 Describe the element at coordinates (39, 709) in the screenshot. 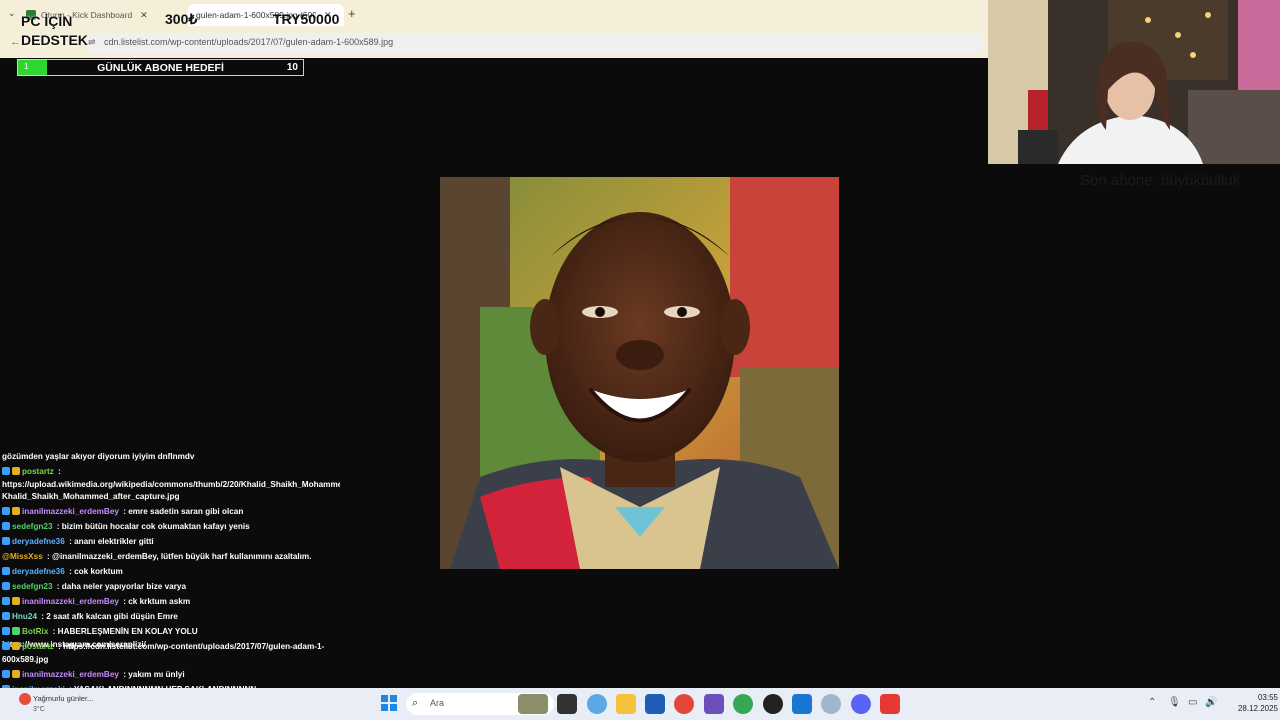

I see `weather-temp: 3°C` at that location.